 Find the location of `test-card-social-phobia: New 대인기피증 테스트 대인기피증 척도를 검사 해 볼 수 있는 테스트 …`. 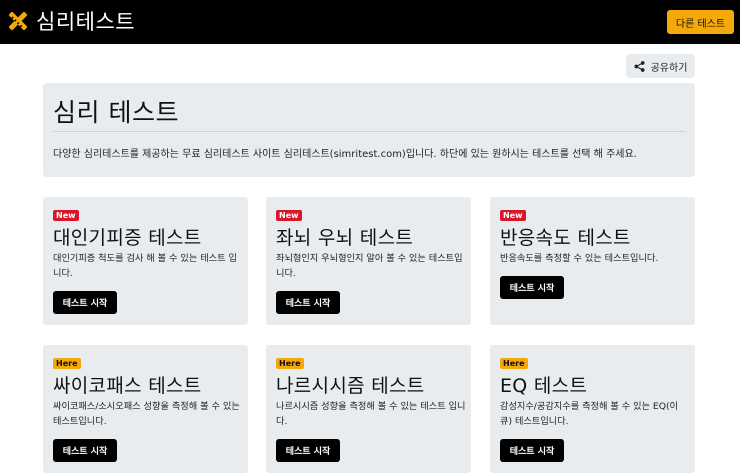

test-card-social-phobia: New 대인기피증 테스트 대인기피증 척도를 검사 해 볼 수 있는 테스트 … is located at coordinates (145, 261).